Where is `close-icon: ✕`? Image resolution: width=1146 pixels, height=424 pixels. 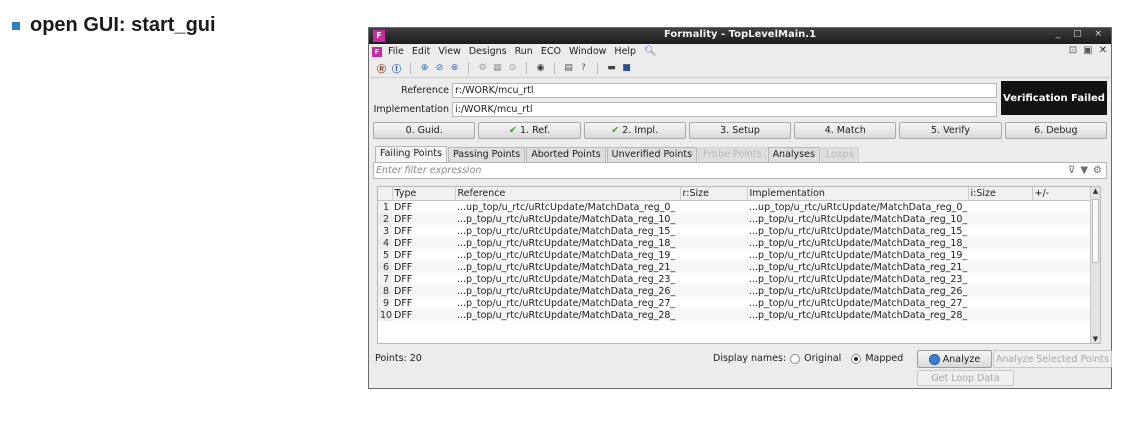
close-icon: ✕ is located at coordinates (1103, 50).